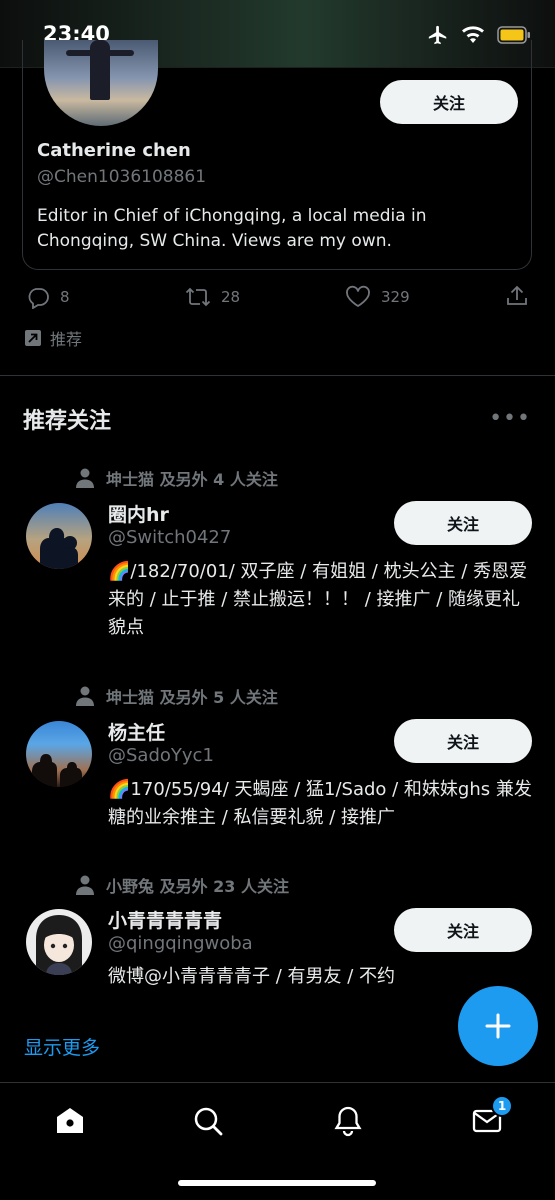  What do you see at coordinates (231, 297) in the screenshot?
I see `retweet-count: 28` at bounding box center [231, 297].